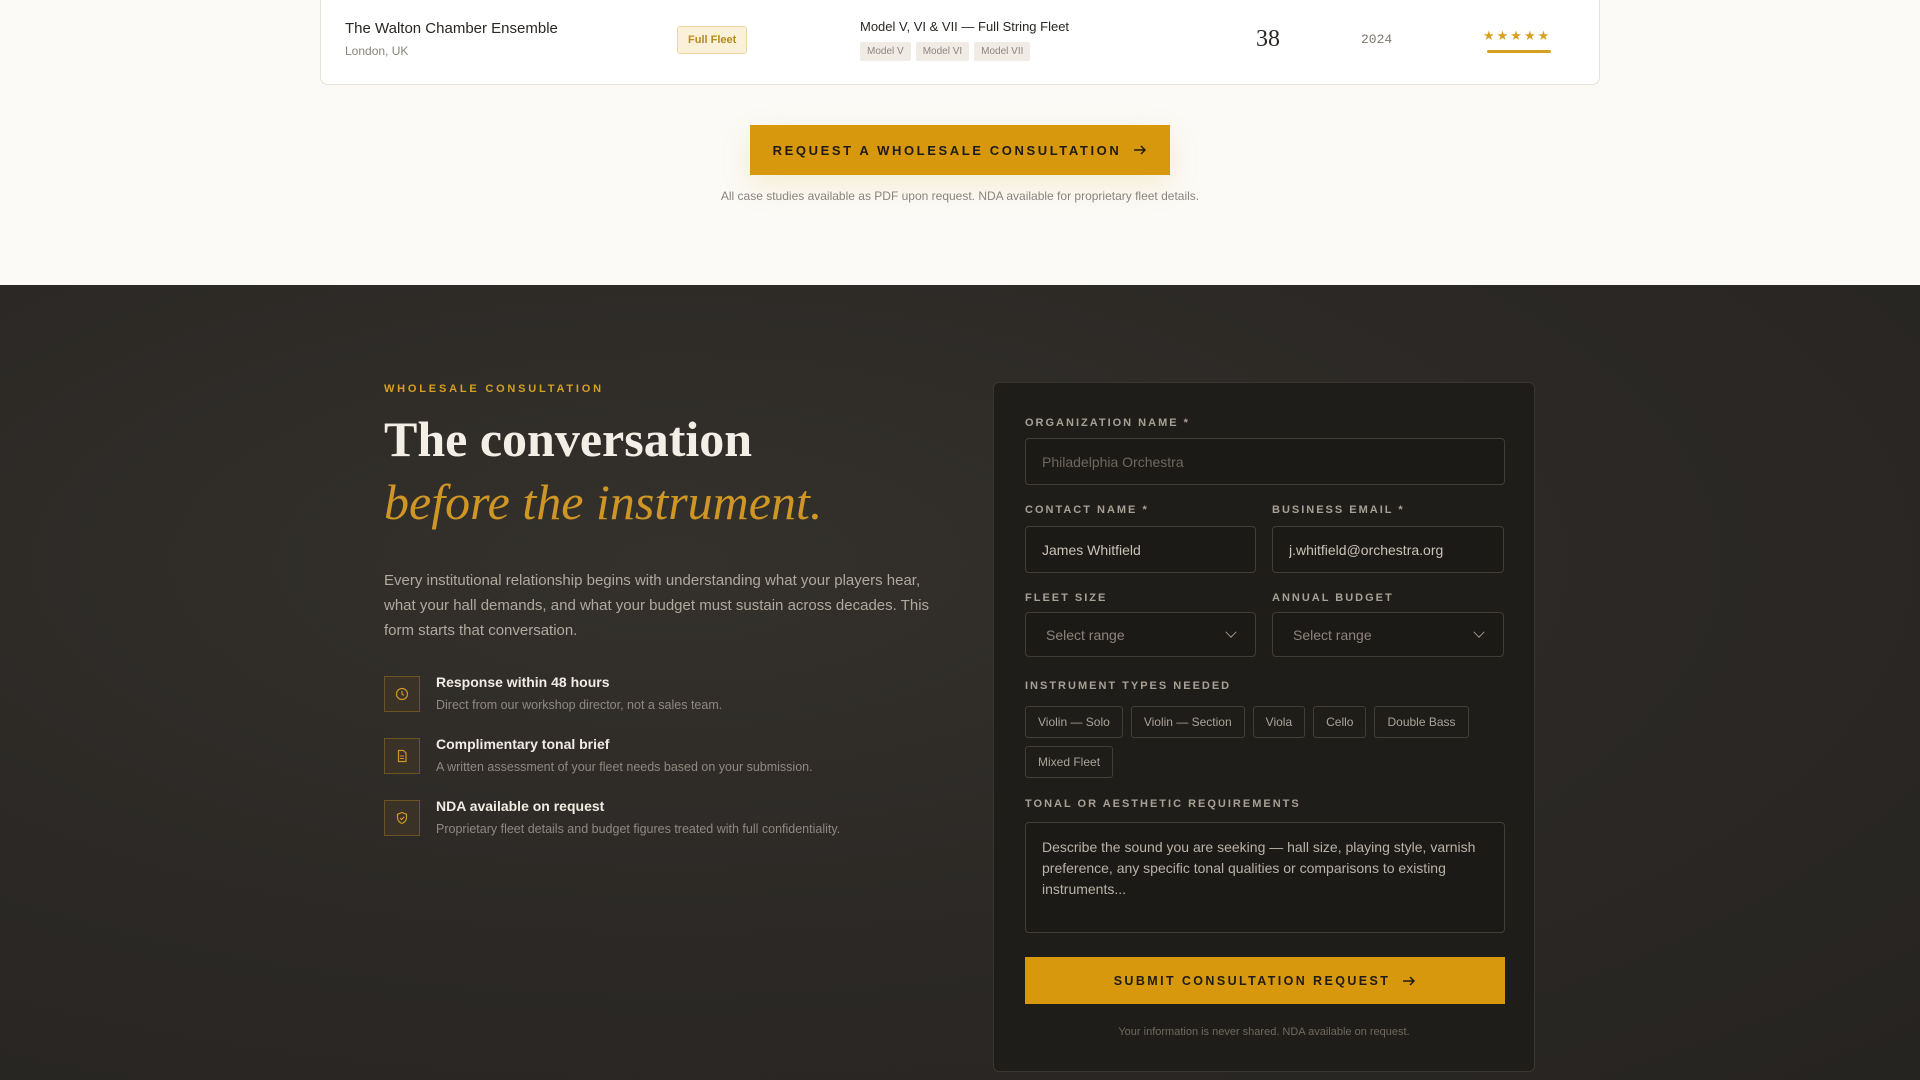  What do you see at coordinates (1066, 598) in the screenshot?
I see `fleet-size-label: FLEET SIZE` at bounding box center [1066, 598].